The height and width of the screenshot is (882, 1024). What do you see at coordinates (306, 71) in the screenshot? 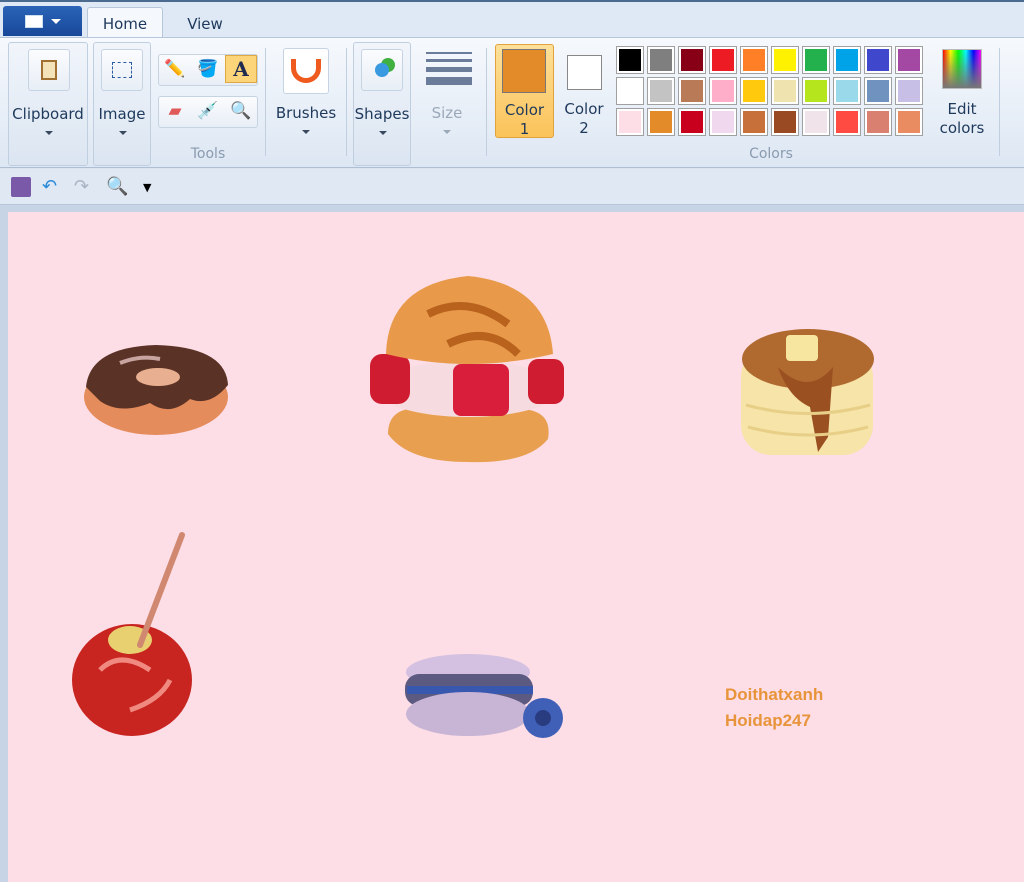
I see `brush-icon` at bounding box center [306, 71].